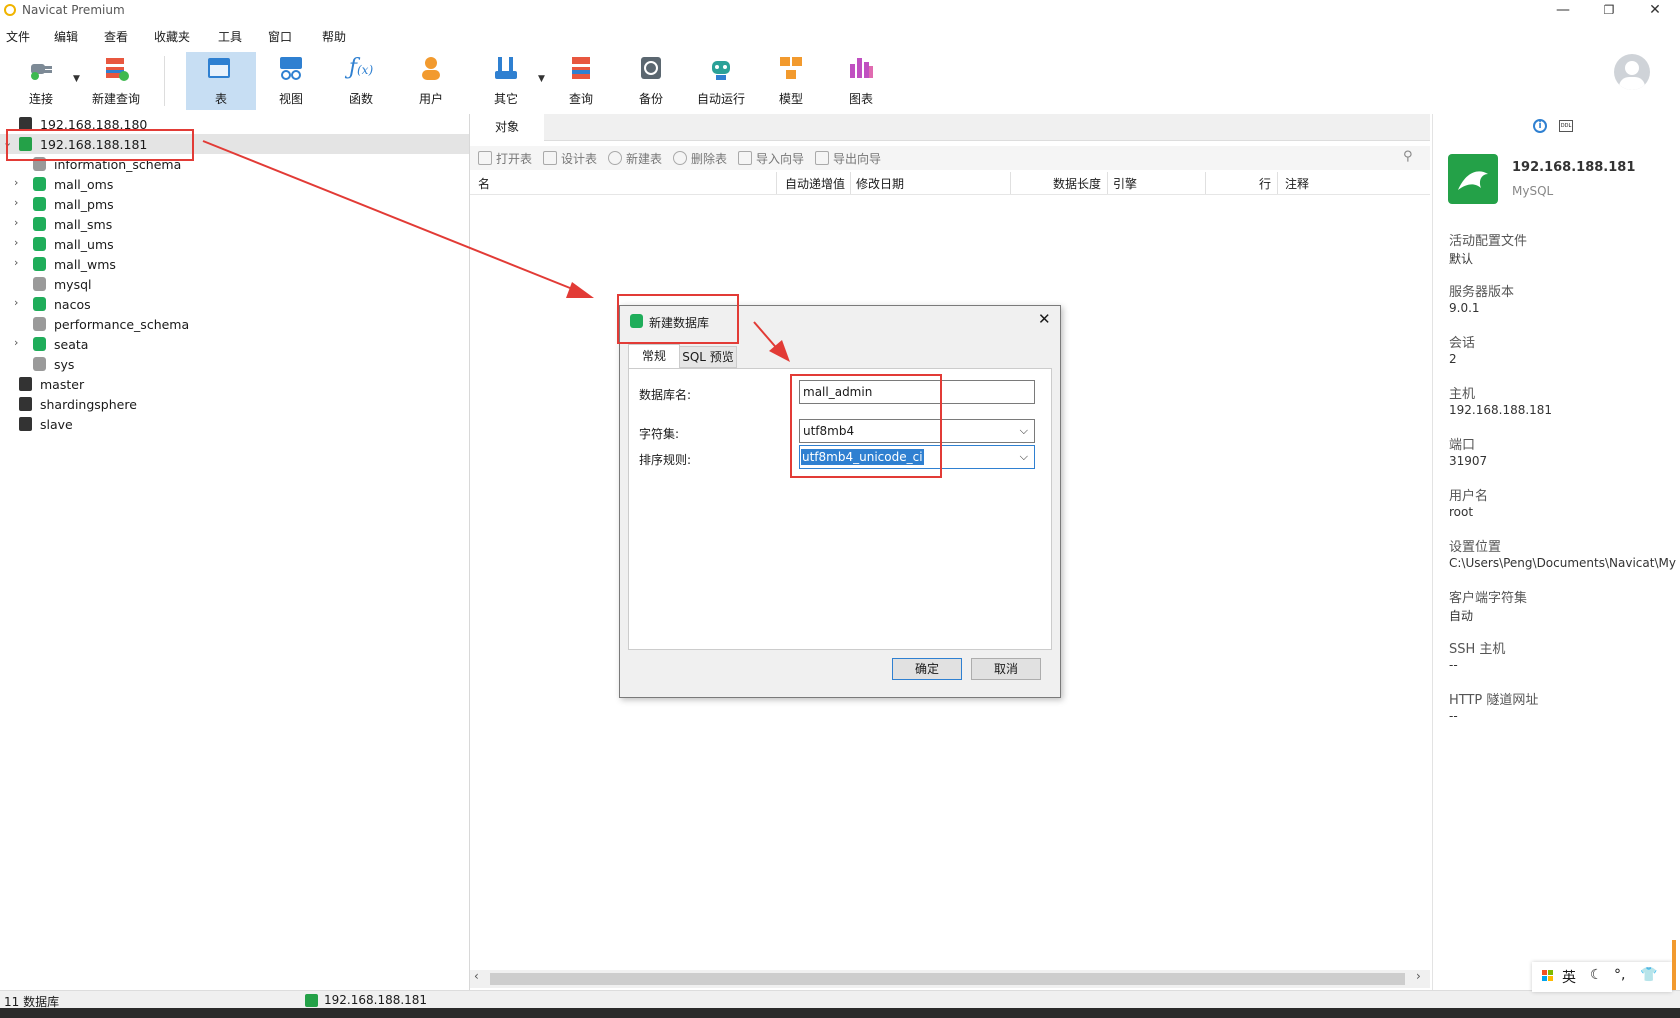 The height and width of the screenshot is (1018, 1680). I want to click on annotation-arrows, so click(496, 251).